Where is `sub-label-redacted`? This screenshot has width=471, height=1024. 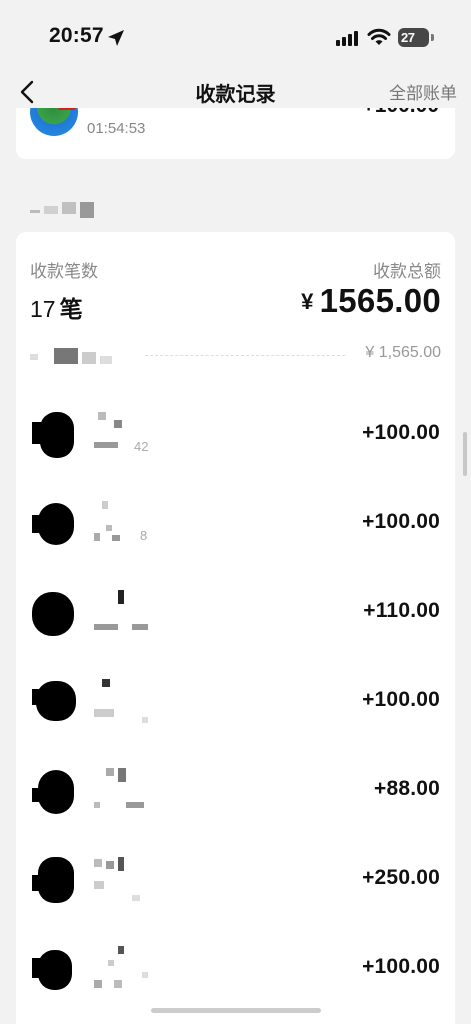
sub-label-redacted is located at coordinates (72, 356).